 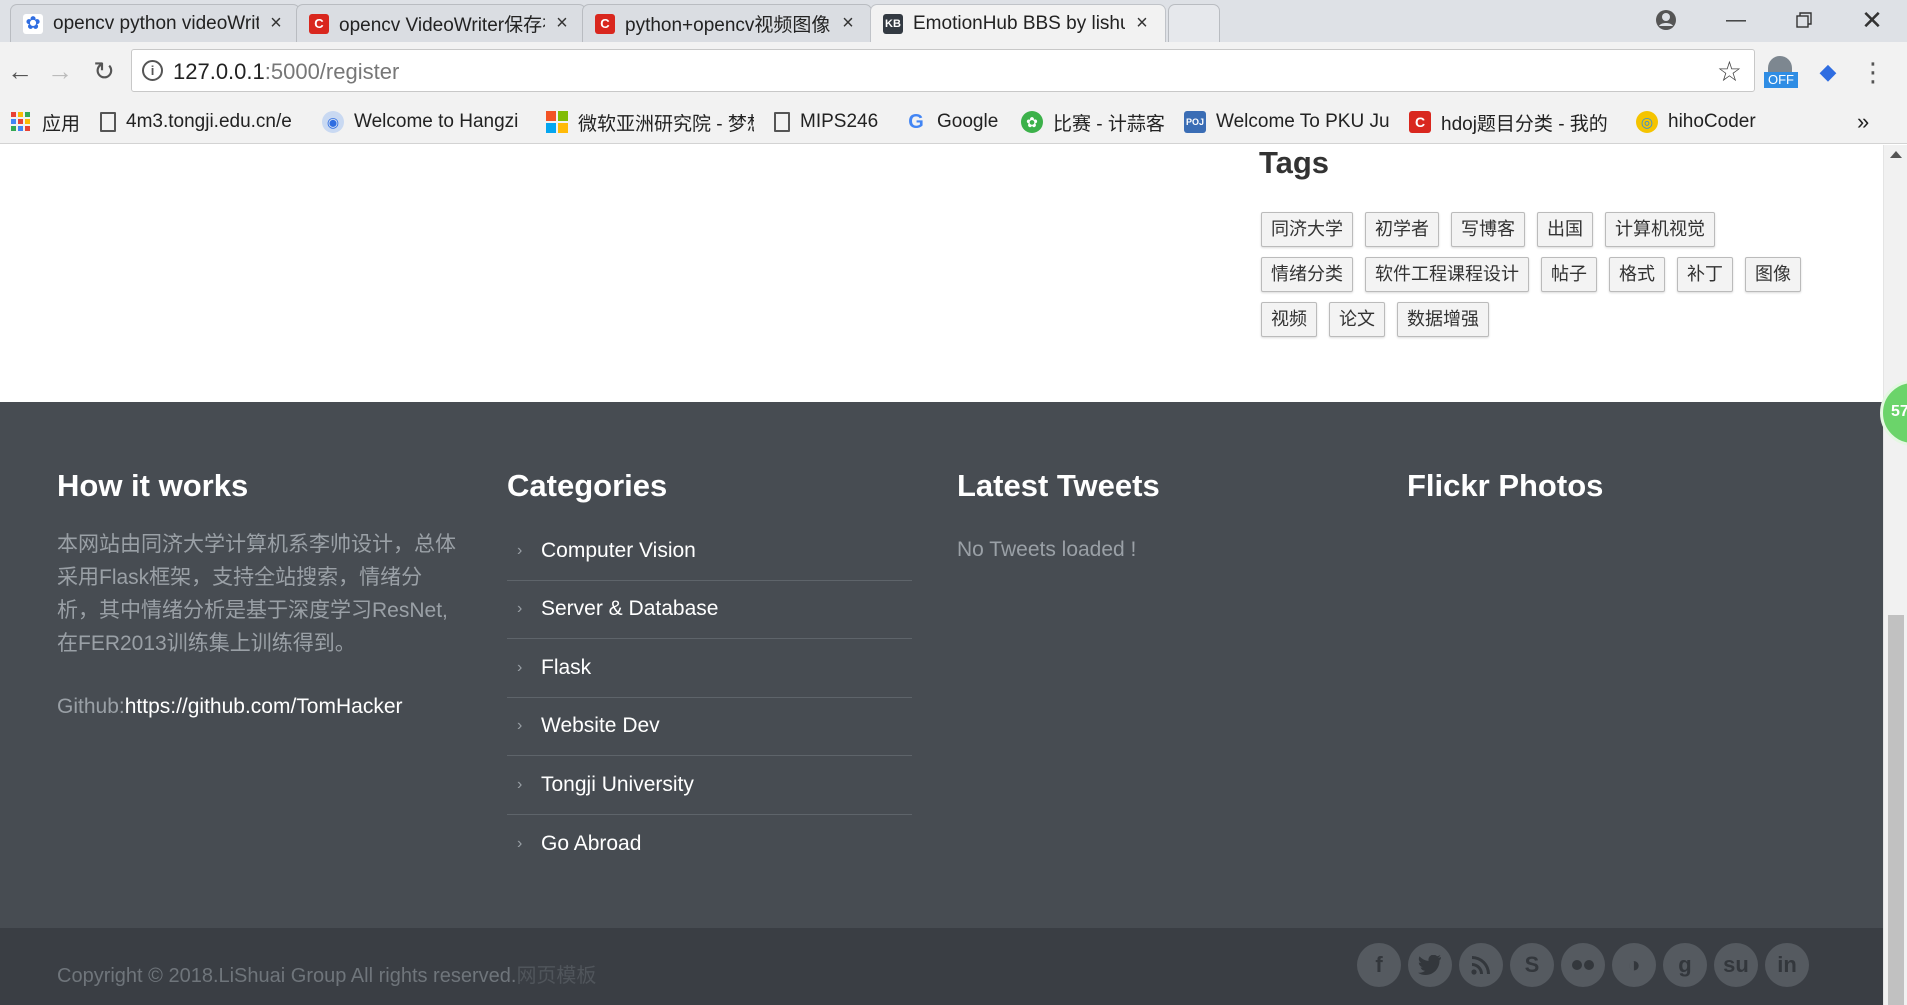 What do you see at coordinates (709, 844) in the screenshot?
I see `category-item: › Go Abroad` at bounding box center [709, 844].